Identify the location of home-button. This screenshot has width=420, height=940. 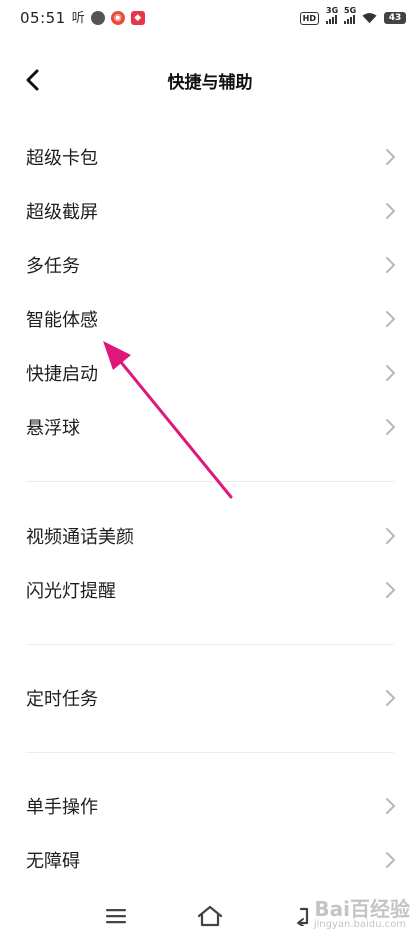
(210, 916).